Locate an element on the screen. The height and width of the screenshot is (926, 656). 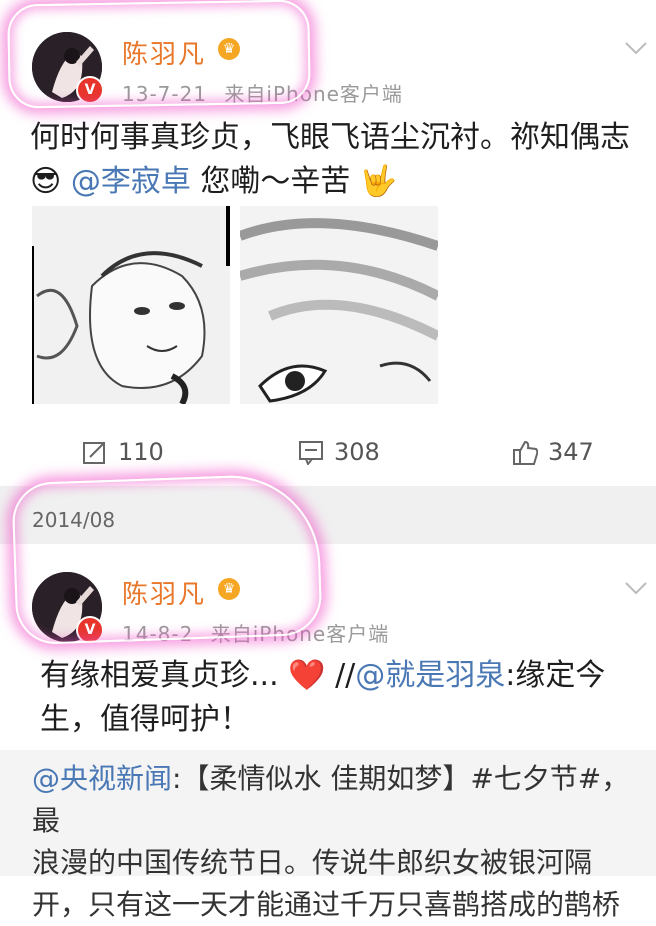
repost-prefix: // is located at coordinates (345, 675).